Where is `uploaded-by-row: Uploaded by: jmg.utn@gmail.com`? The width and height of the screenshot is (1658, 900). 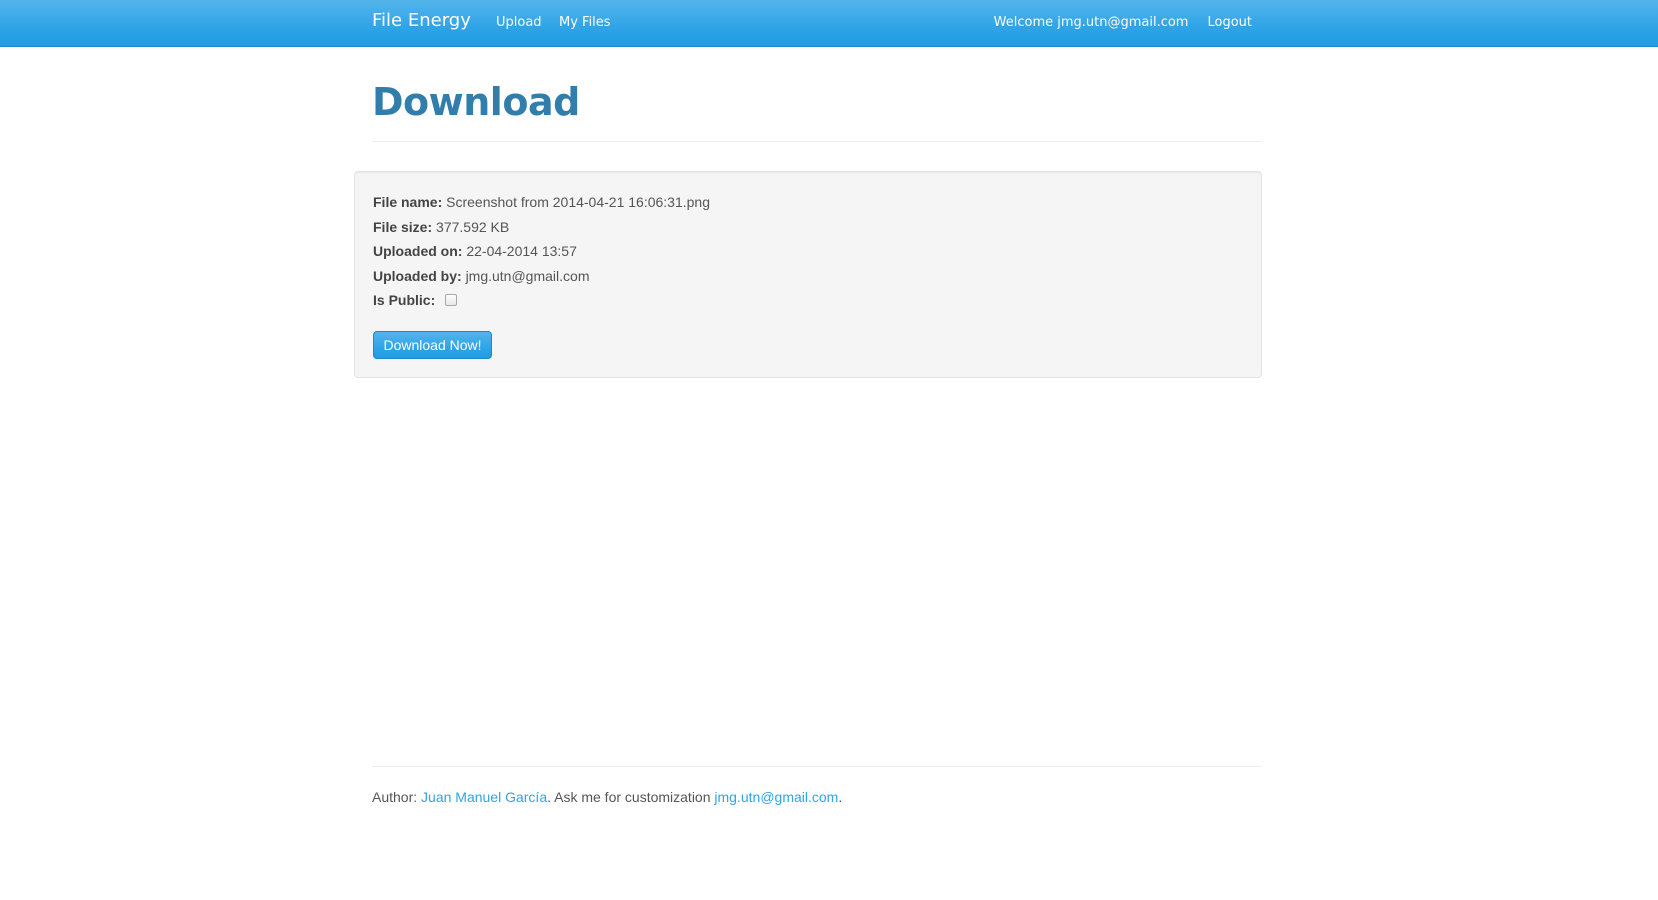
uploaded-by-row: Uploaded by: jmg.utn@gmail.com is located at coordinates (541, 278).